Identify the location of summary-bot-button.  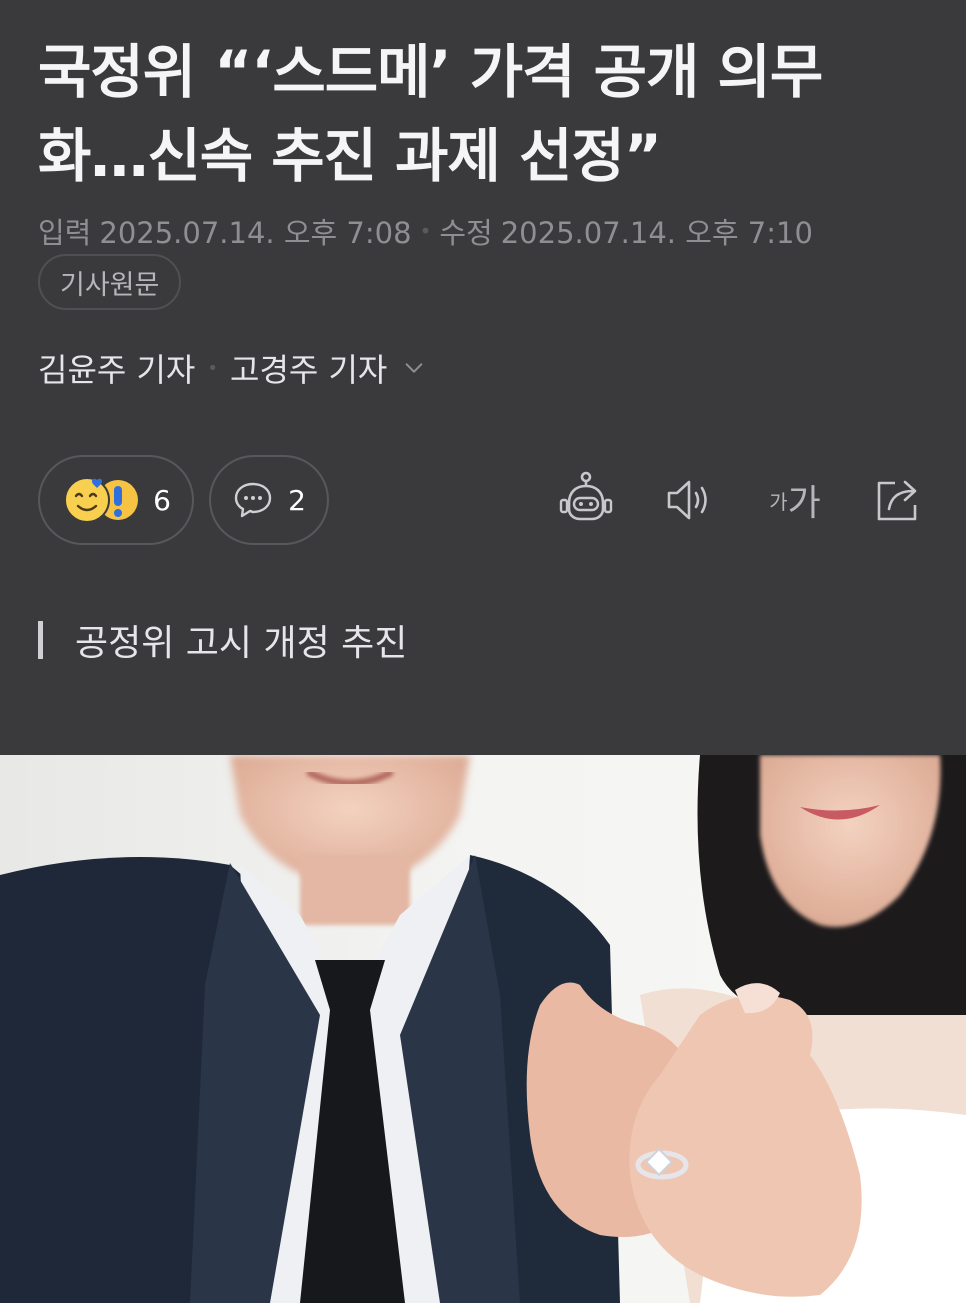
(586, 500).